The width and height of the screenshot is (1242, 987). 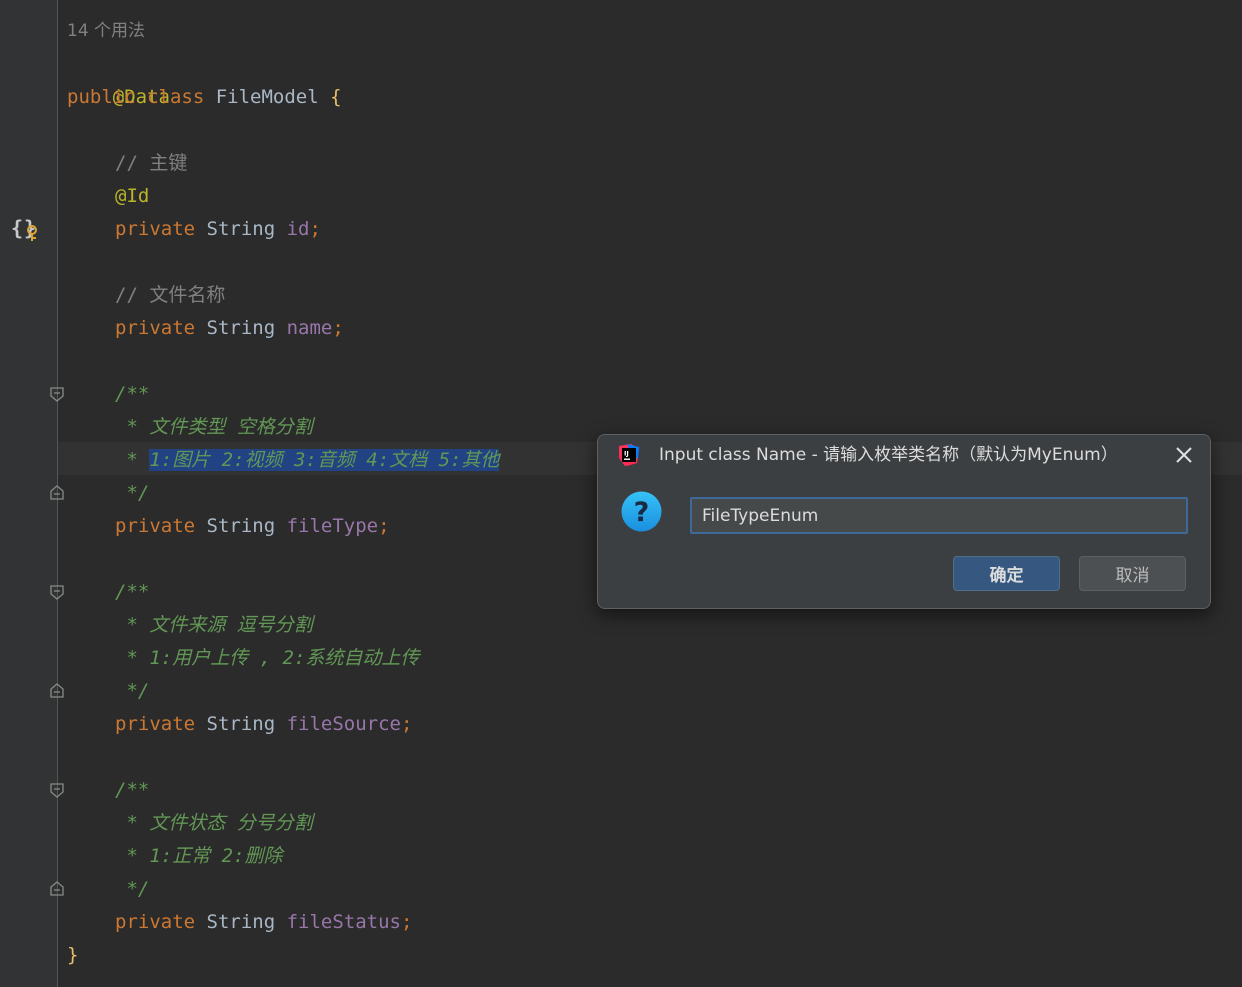 I want to click on code-line: private String name;, so click(x=229, y=328).